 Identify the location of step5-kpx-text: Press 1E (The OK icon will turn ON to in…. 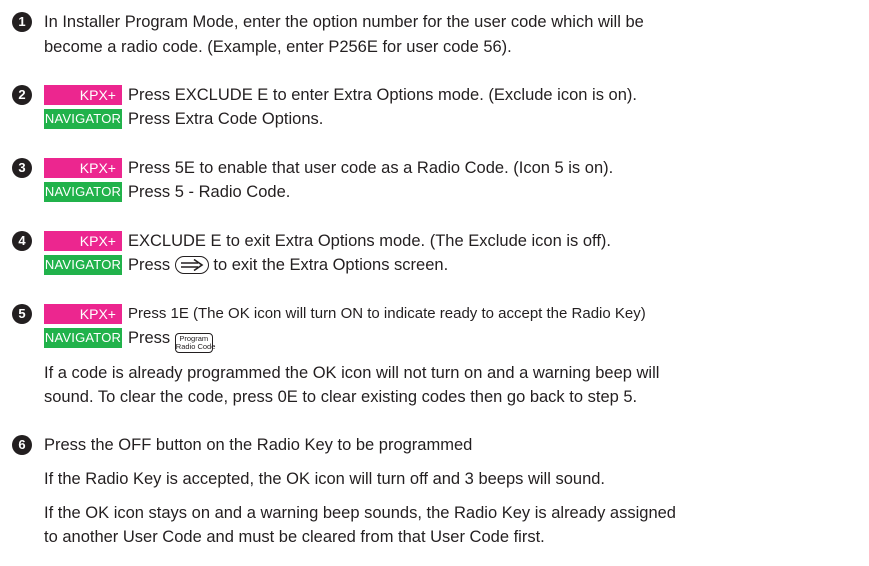
(387, 313).